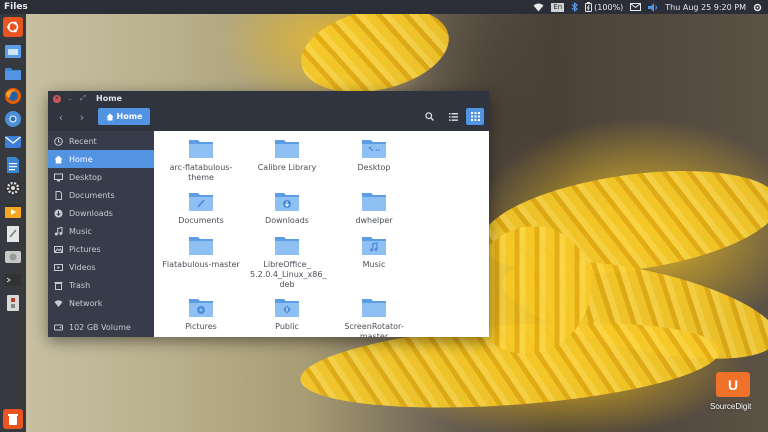 This screenshot has width=768, height=432. Describe the element at coordinates (13, 119) in the screenshot. I see `chromium-icon` at that location.